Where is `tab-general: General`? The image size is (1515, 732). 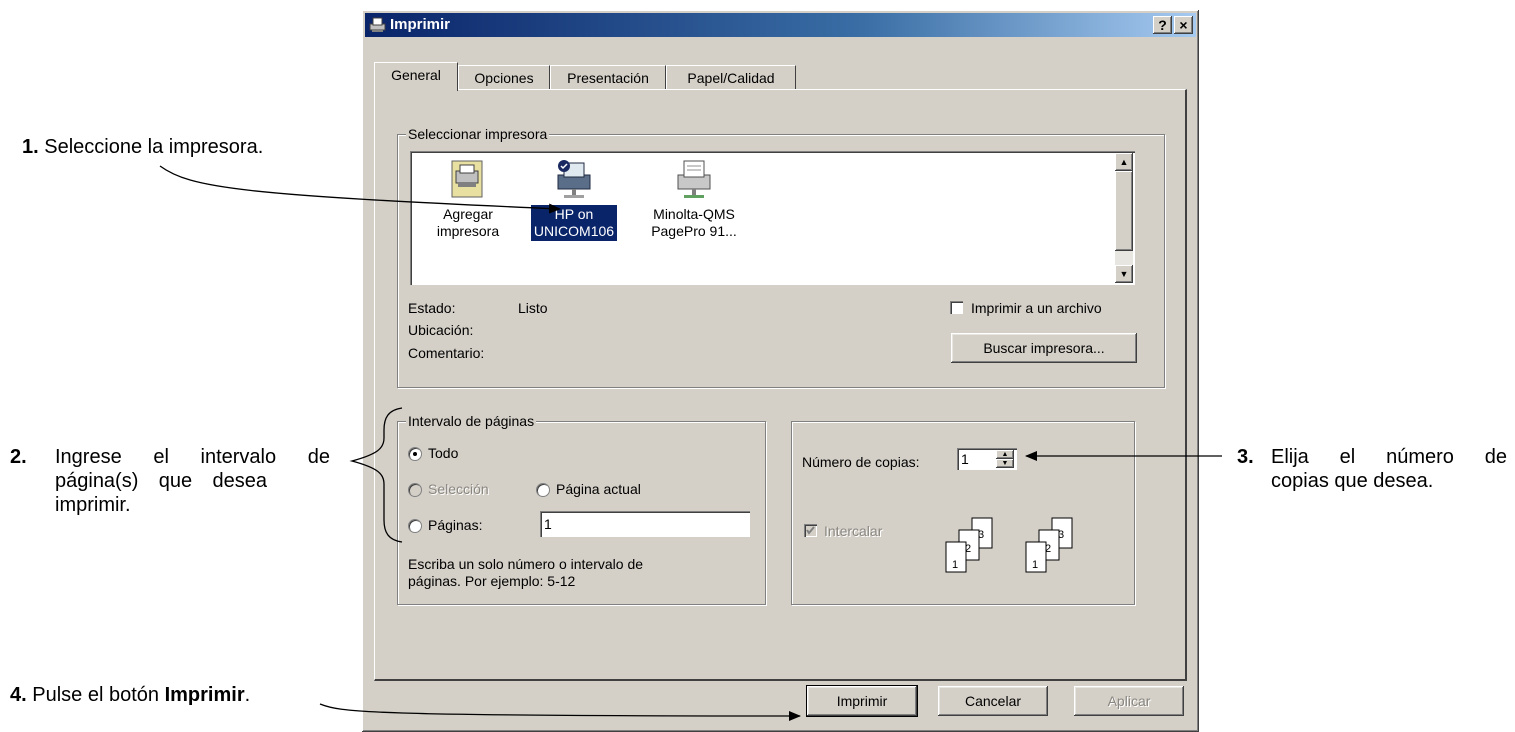 tab-general: General is located at coordinates (416, 76).